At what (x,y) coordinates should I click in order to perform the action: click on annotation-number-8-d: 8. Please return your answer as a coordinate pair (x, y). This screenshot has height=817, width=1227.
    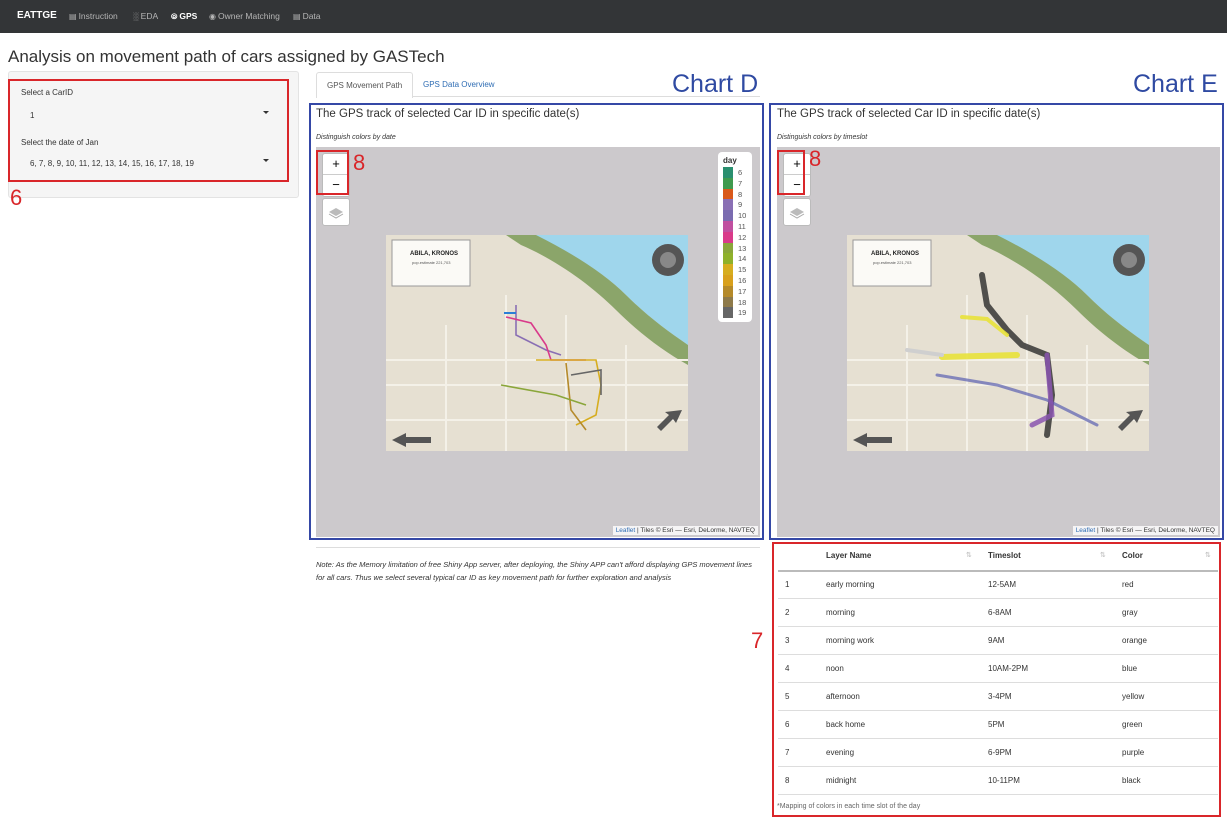
    Looking at the image, I should click on (359, 162).